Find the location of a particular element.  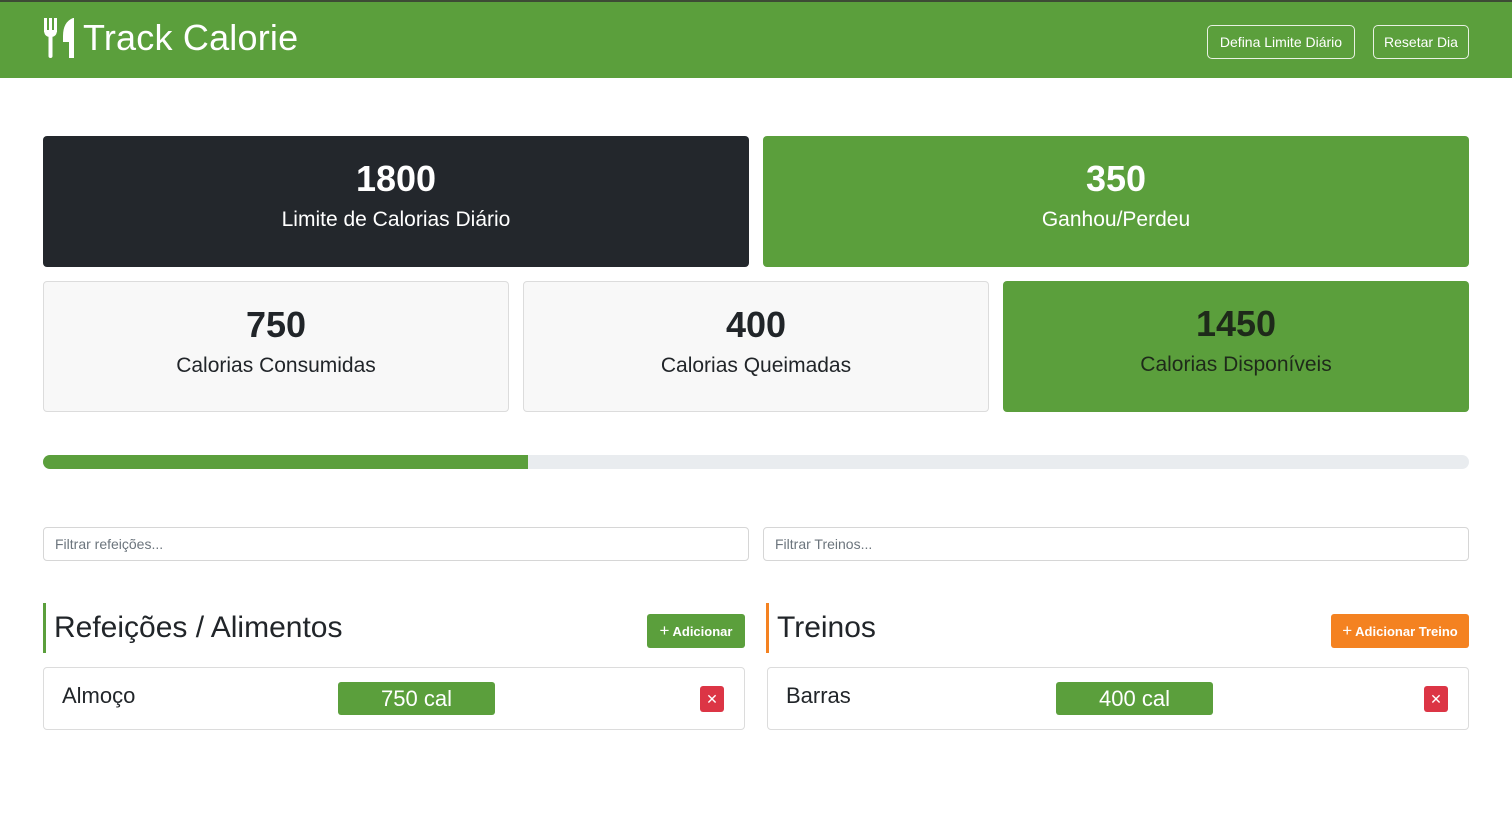

burned-value: 400 is located at coordinates (756, 324).